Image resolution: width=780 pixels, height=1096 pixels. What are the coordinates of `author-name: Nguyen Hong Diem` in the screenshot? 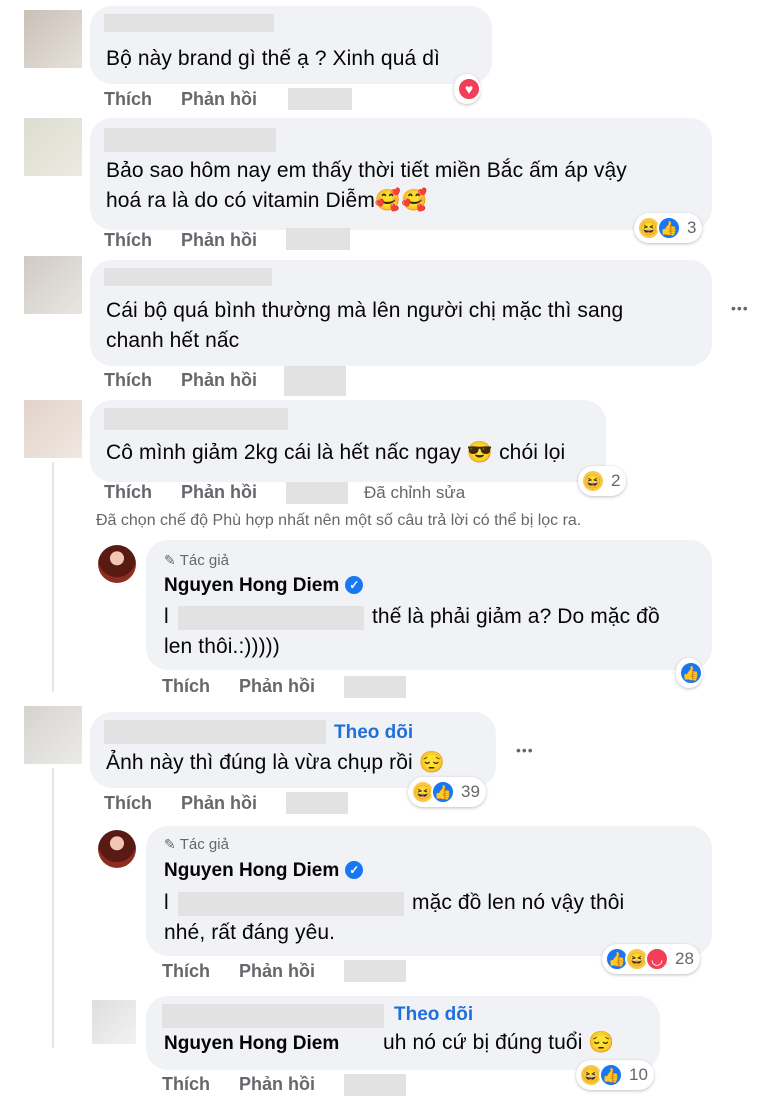 It's located at (251, 1044).